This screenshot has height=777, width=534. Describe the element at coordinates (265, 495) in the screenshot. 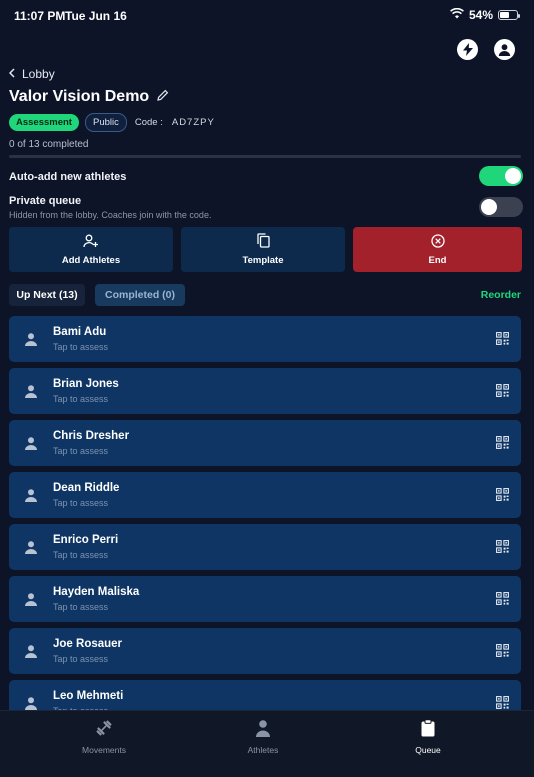

I see `list-item: Dean Riddle Tap to assess` at that location.